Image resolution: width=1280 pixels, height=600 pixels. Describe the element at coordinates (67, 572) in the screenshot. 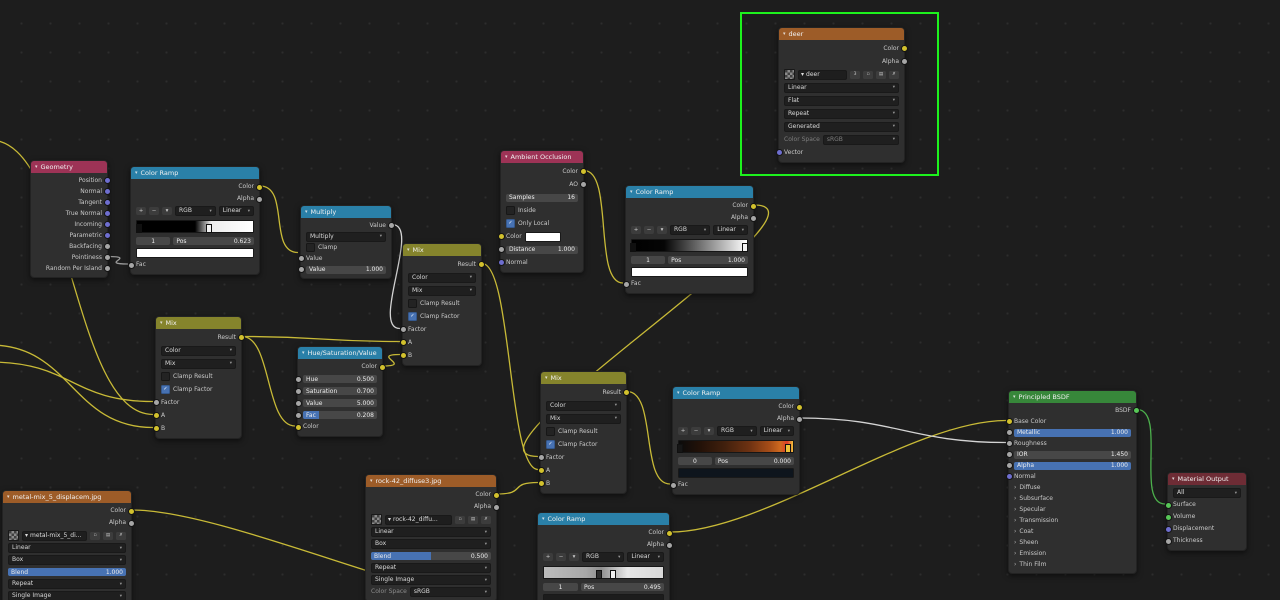

I see `slider-field: Blend 1.000` at that location.